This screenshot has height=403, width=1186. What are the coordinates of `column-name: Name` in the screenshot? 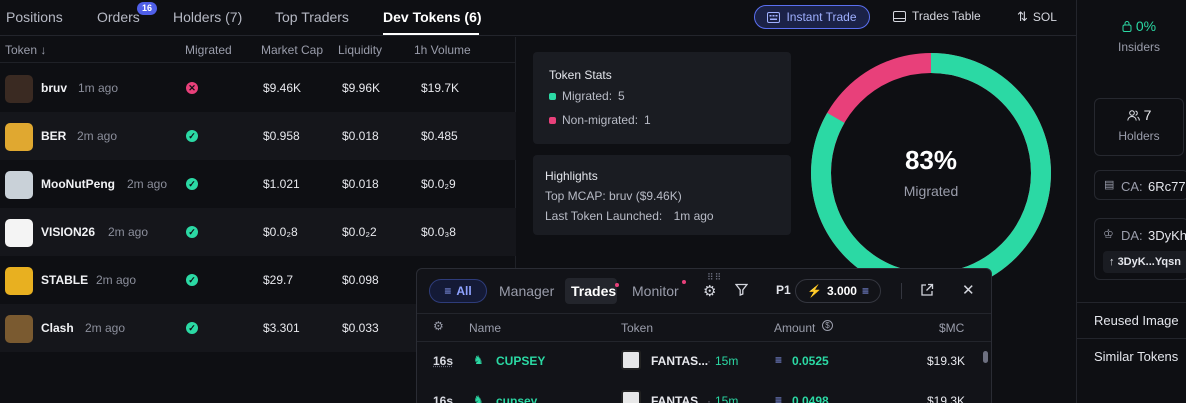 It's located at (485, 328).